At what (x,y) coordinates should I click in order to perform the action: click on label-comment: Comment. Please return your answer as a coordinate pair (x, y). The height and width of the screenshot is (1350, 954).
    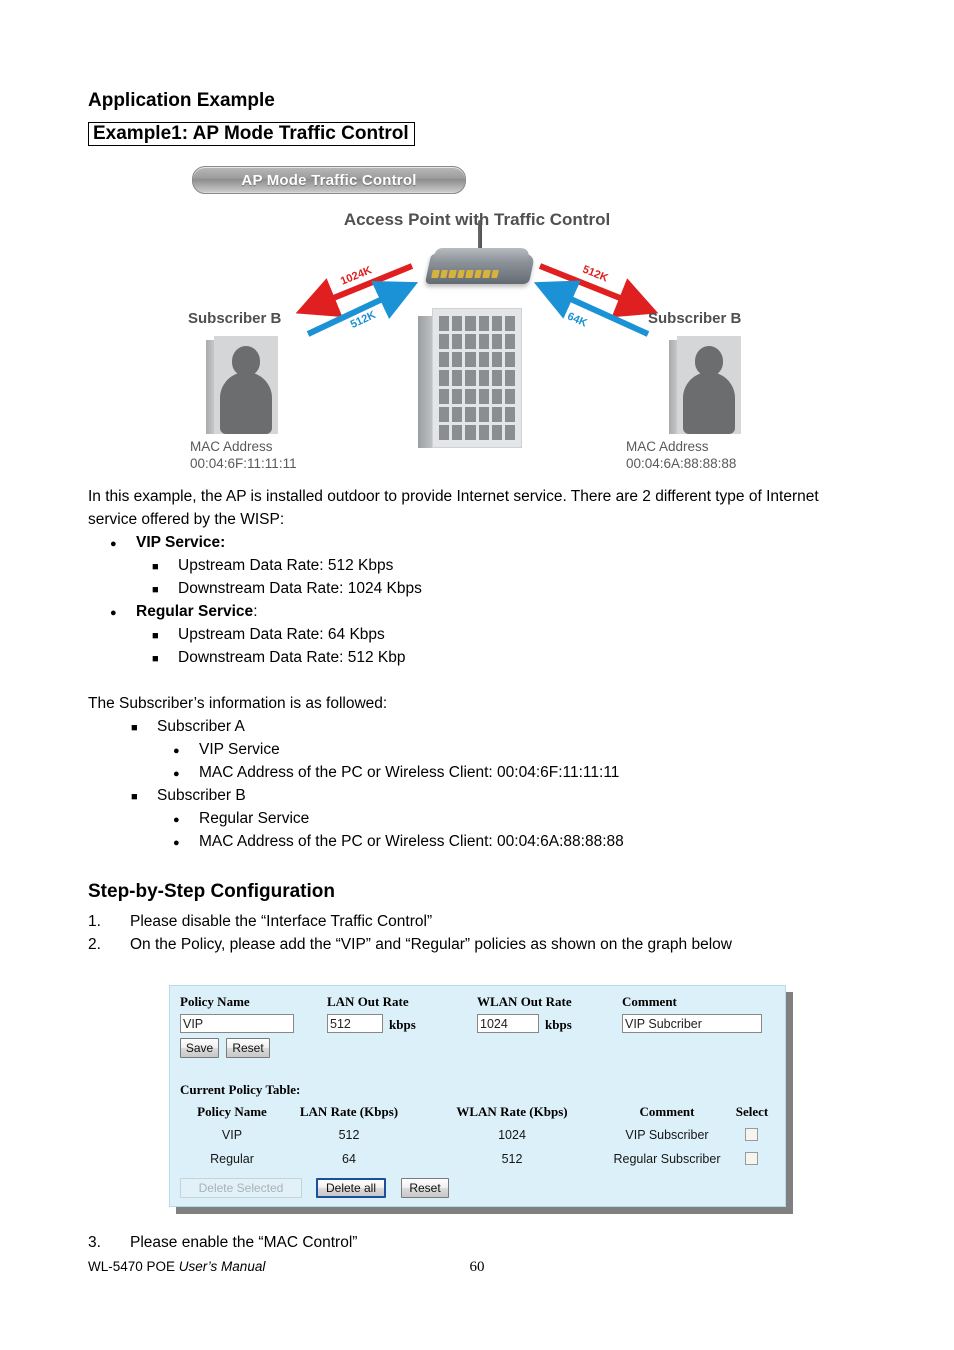
    Looking at the image, I should click on (649, 1001).